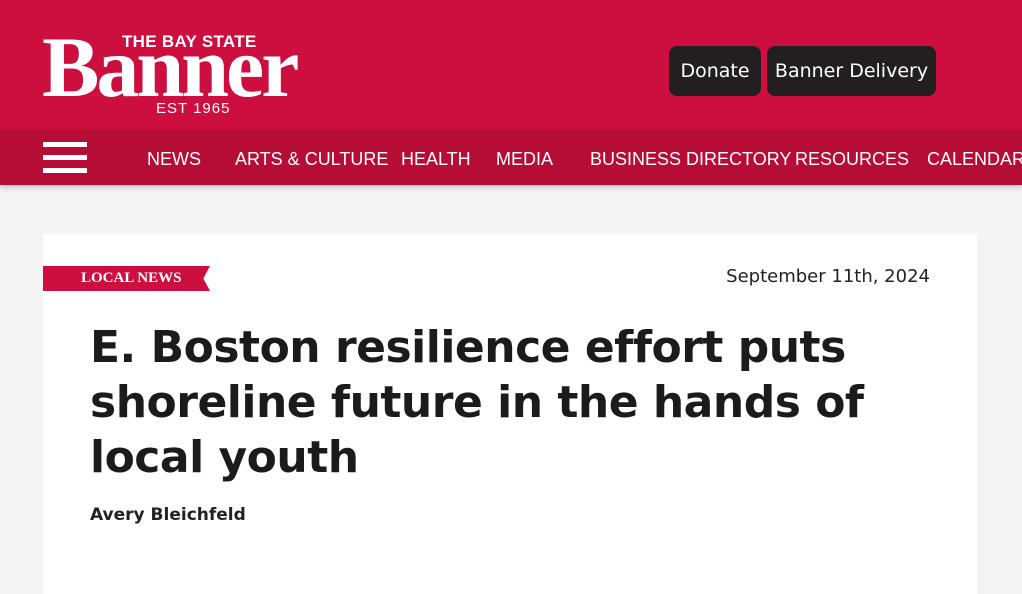  Describe the element at coordinates (851, 71) in the screenshot. I see `banner-delivery-button: Banner Delivery` at that location.